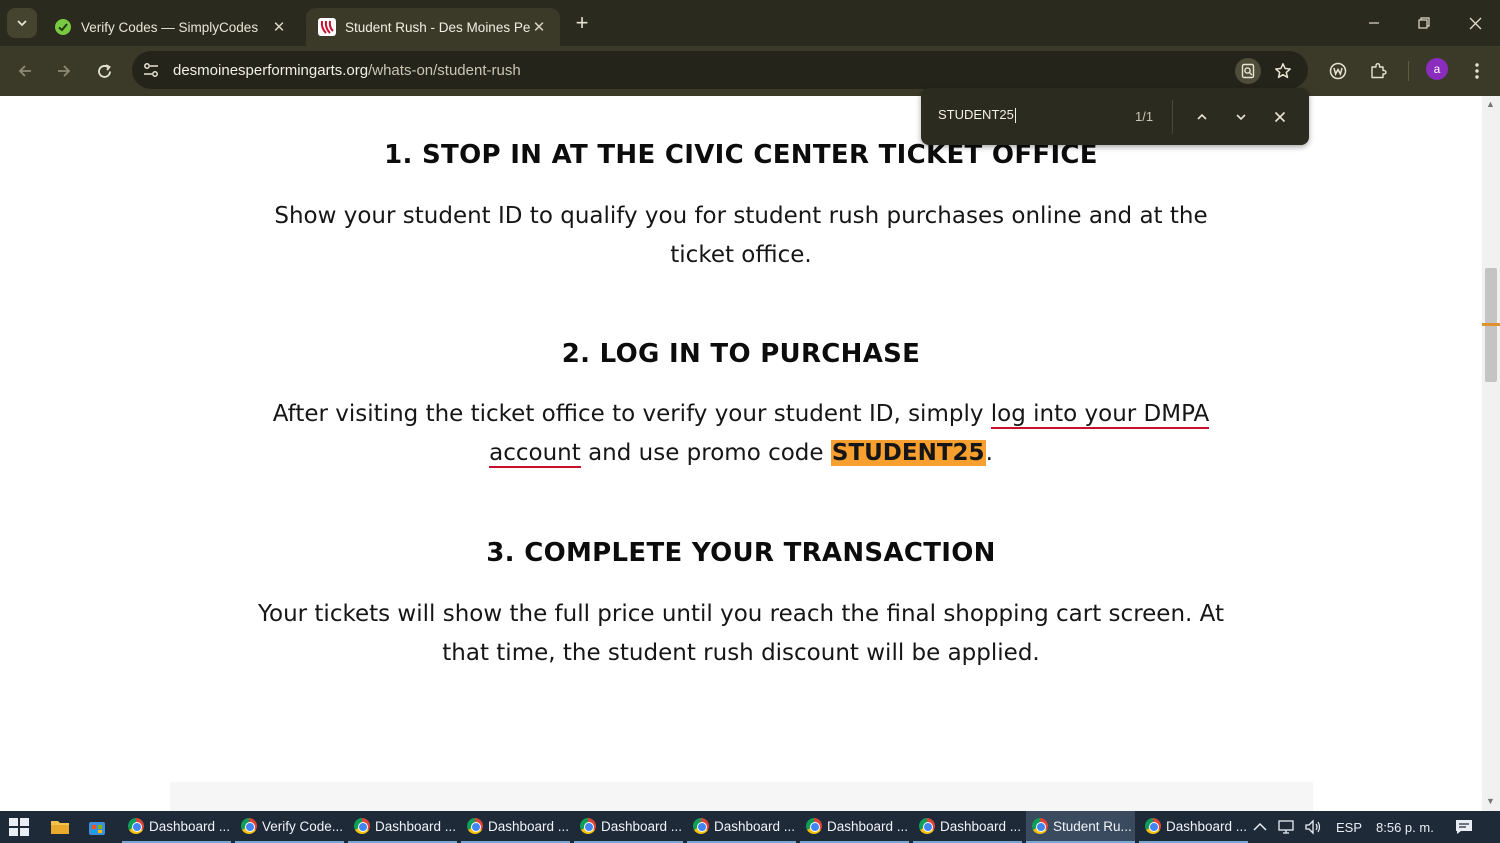  Describe the element at coordinates (741, 354) in the screenshot. I see `step-2-heading: 2. LOG IN TO PURCHASE` at that location.